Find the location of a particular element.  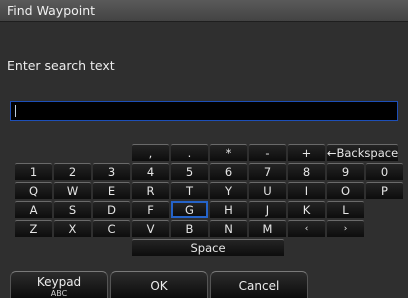

key-m: M is located at coordinates (267, 228).